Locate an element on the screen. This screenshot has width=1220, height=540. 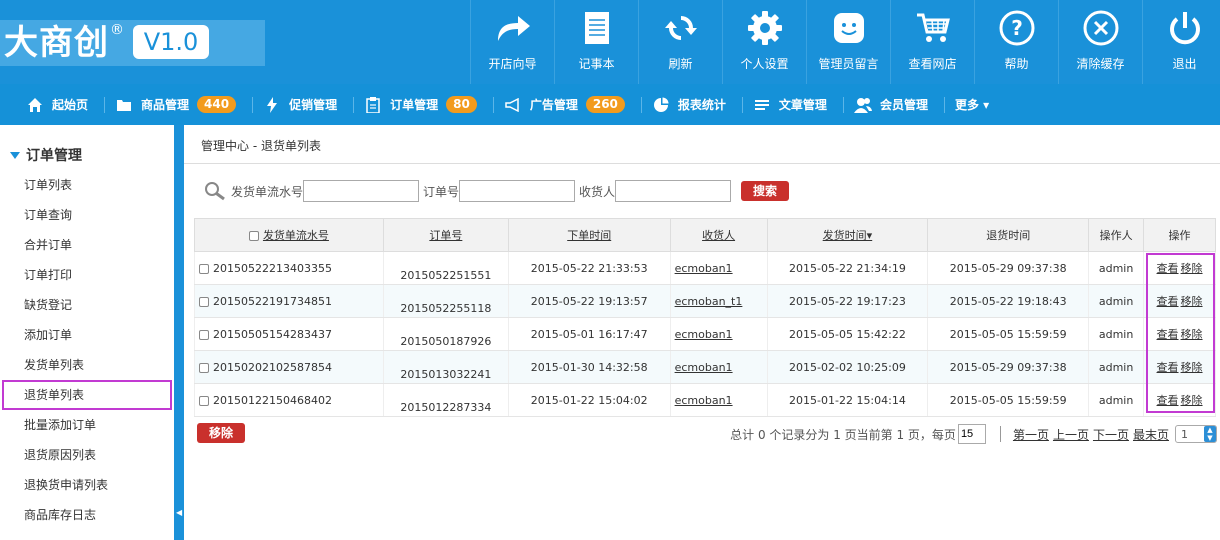
search-button: 搜索 is located at coordinates (765, 191).